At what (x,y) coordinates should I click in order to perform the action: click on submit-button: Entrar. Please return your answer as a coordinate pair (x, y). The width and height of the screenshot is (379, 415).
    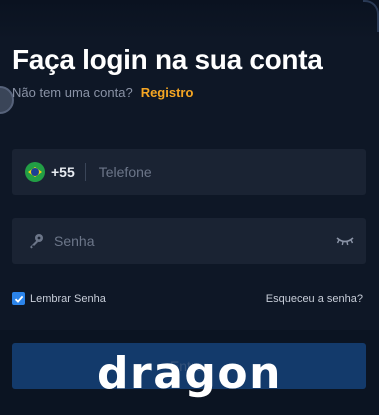
    Looking at the image, I should click on (189, 366).